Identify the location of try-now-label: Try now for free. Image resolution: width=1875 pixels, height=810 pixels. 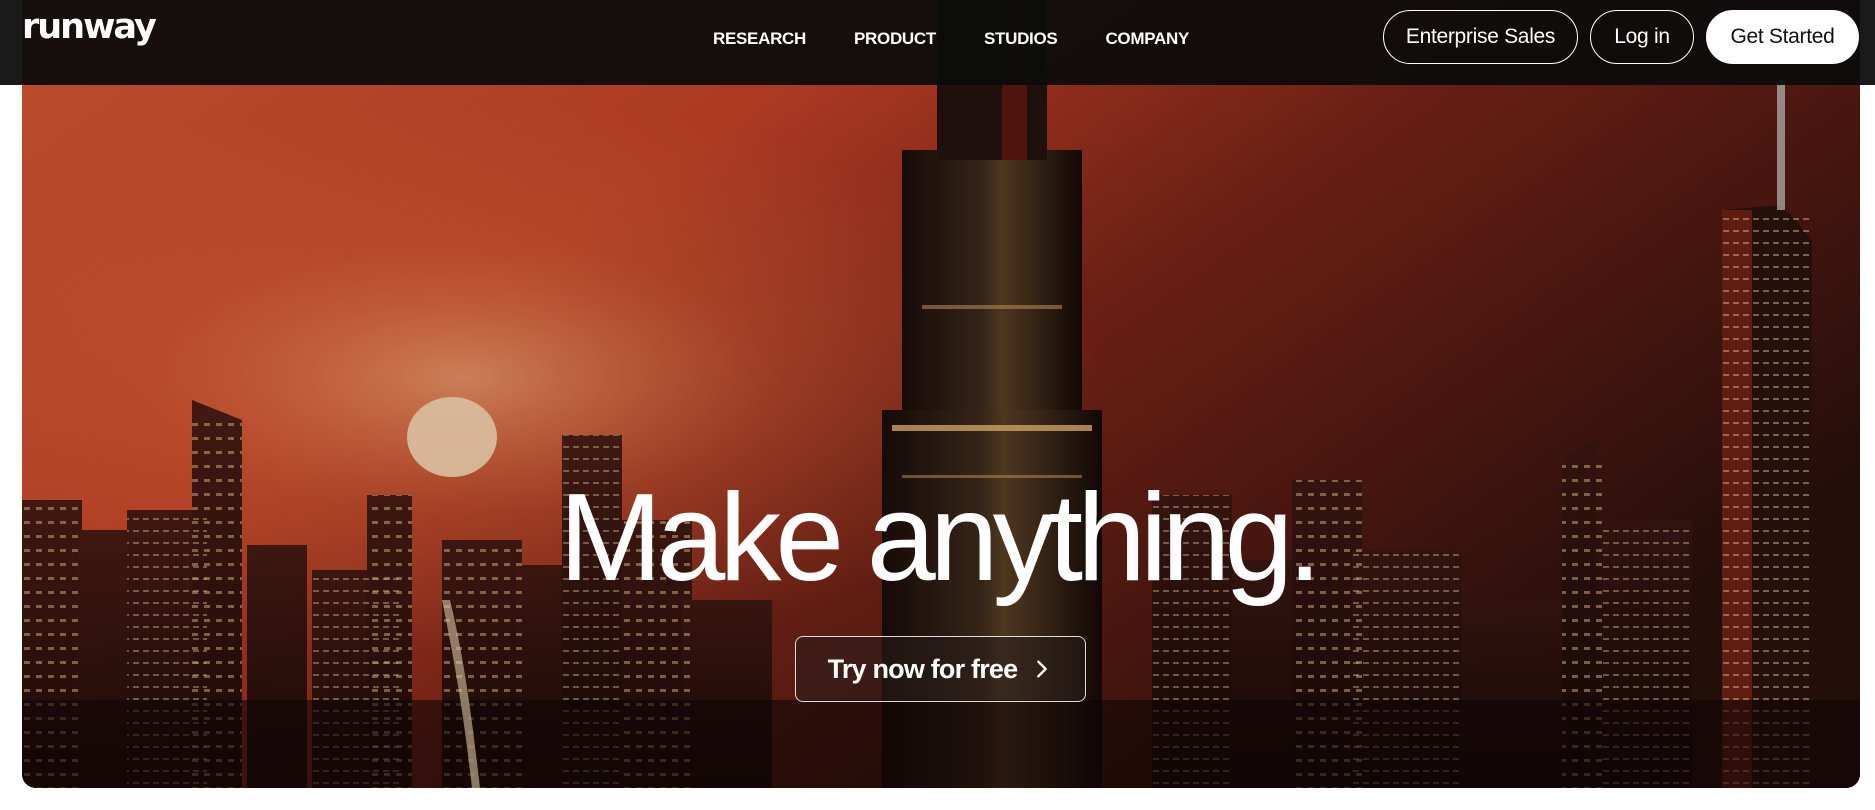
(923, 668).